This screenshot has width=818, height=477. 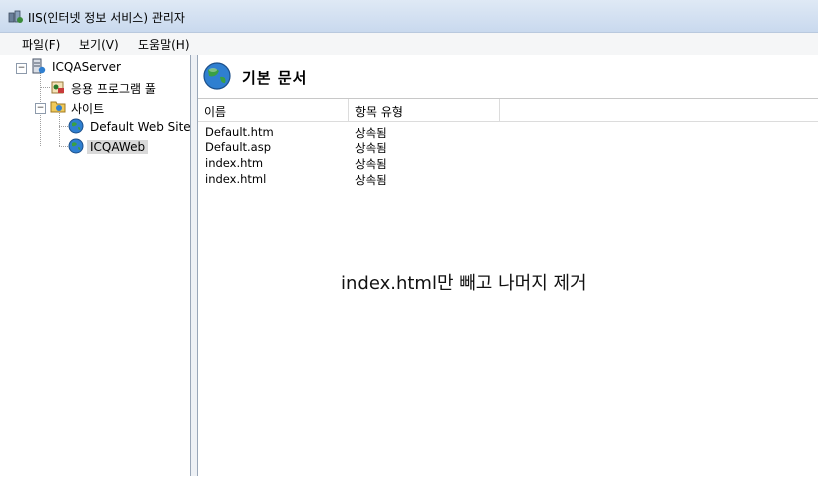 I want to click on tree-item-server: − ICQAServer, so click(x=95, y=67).